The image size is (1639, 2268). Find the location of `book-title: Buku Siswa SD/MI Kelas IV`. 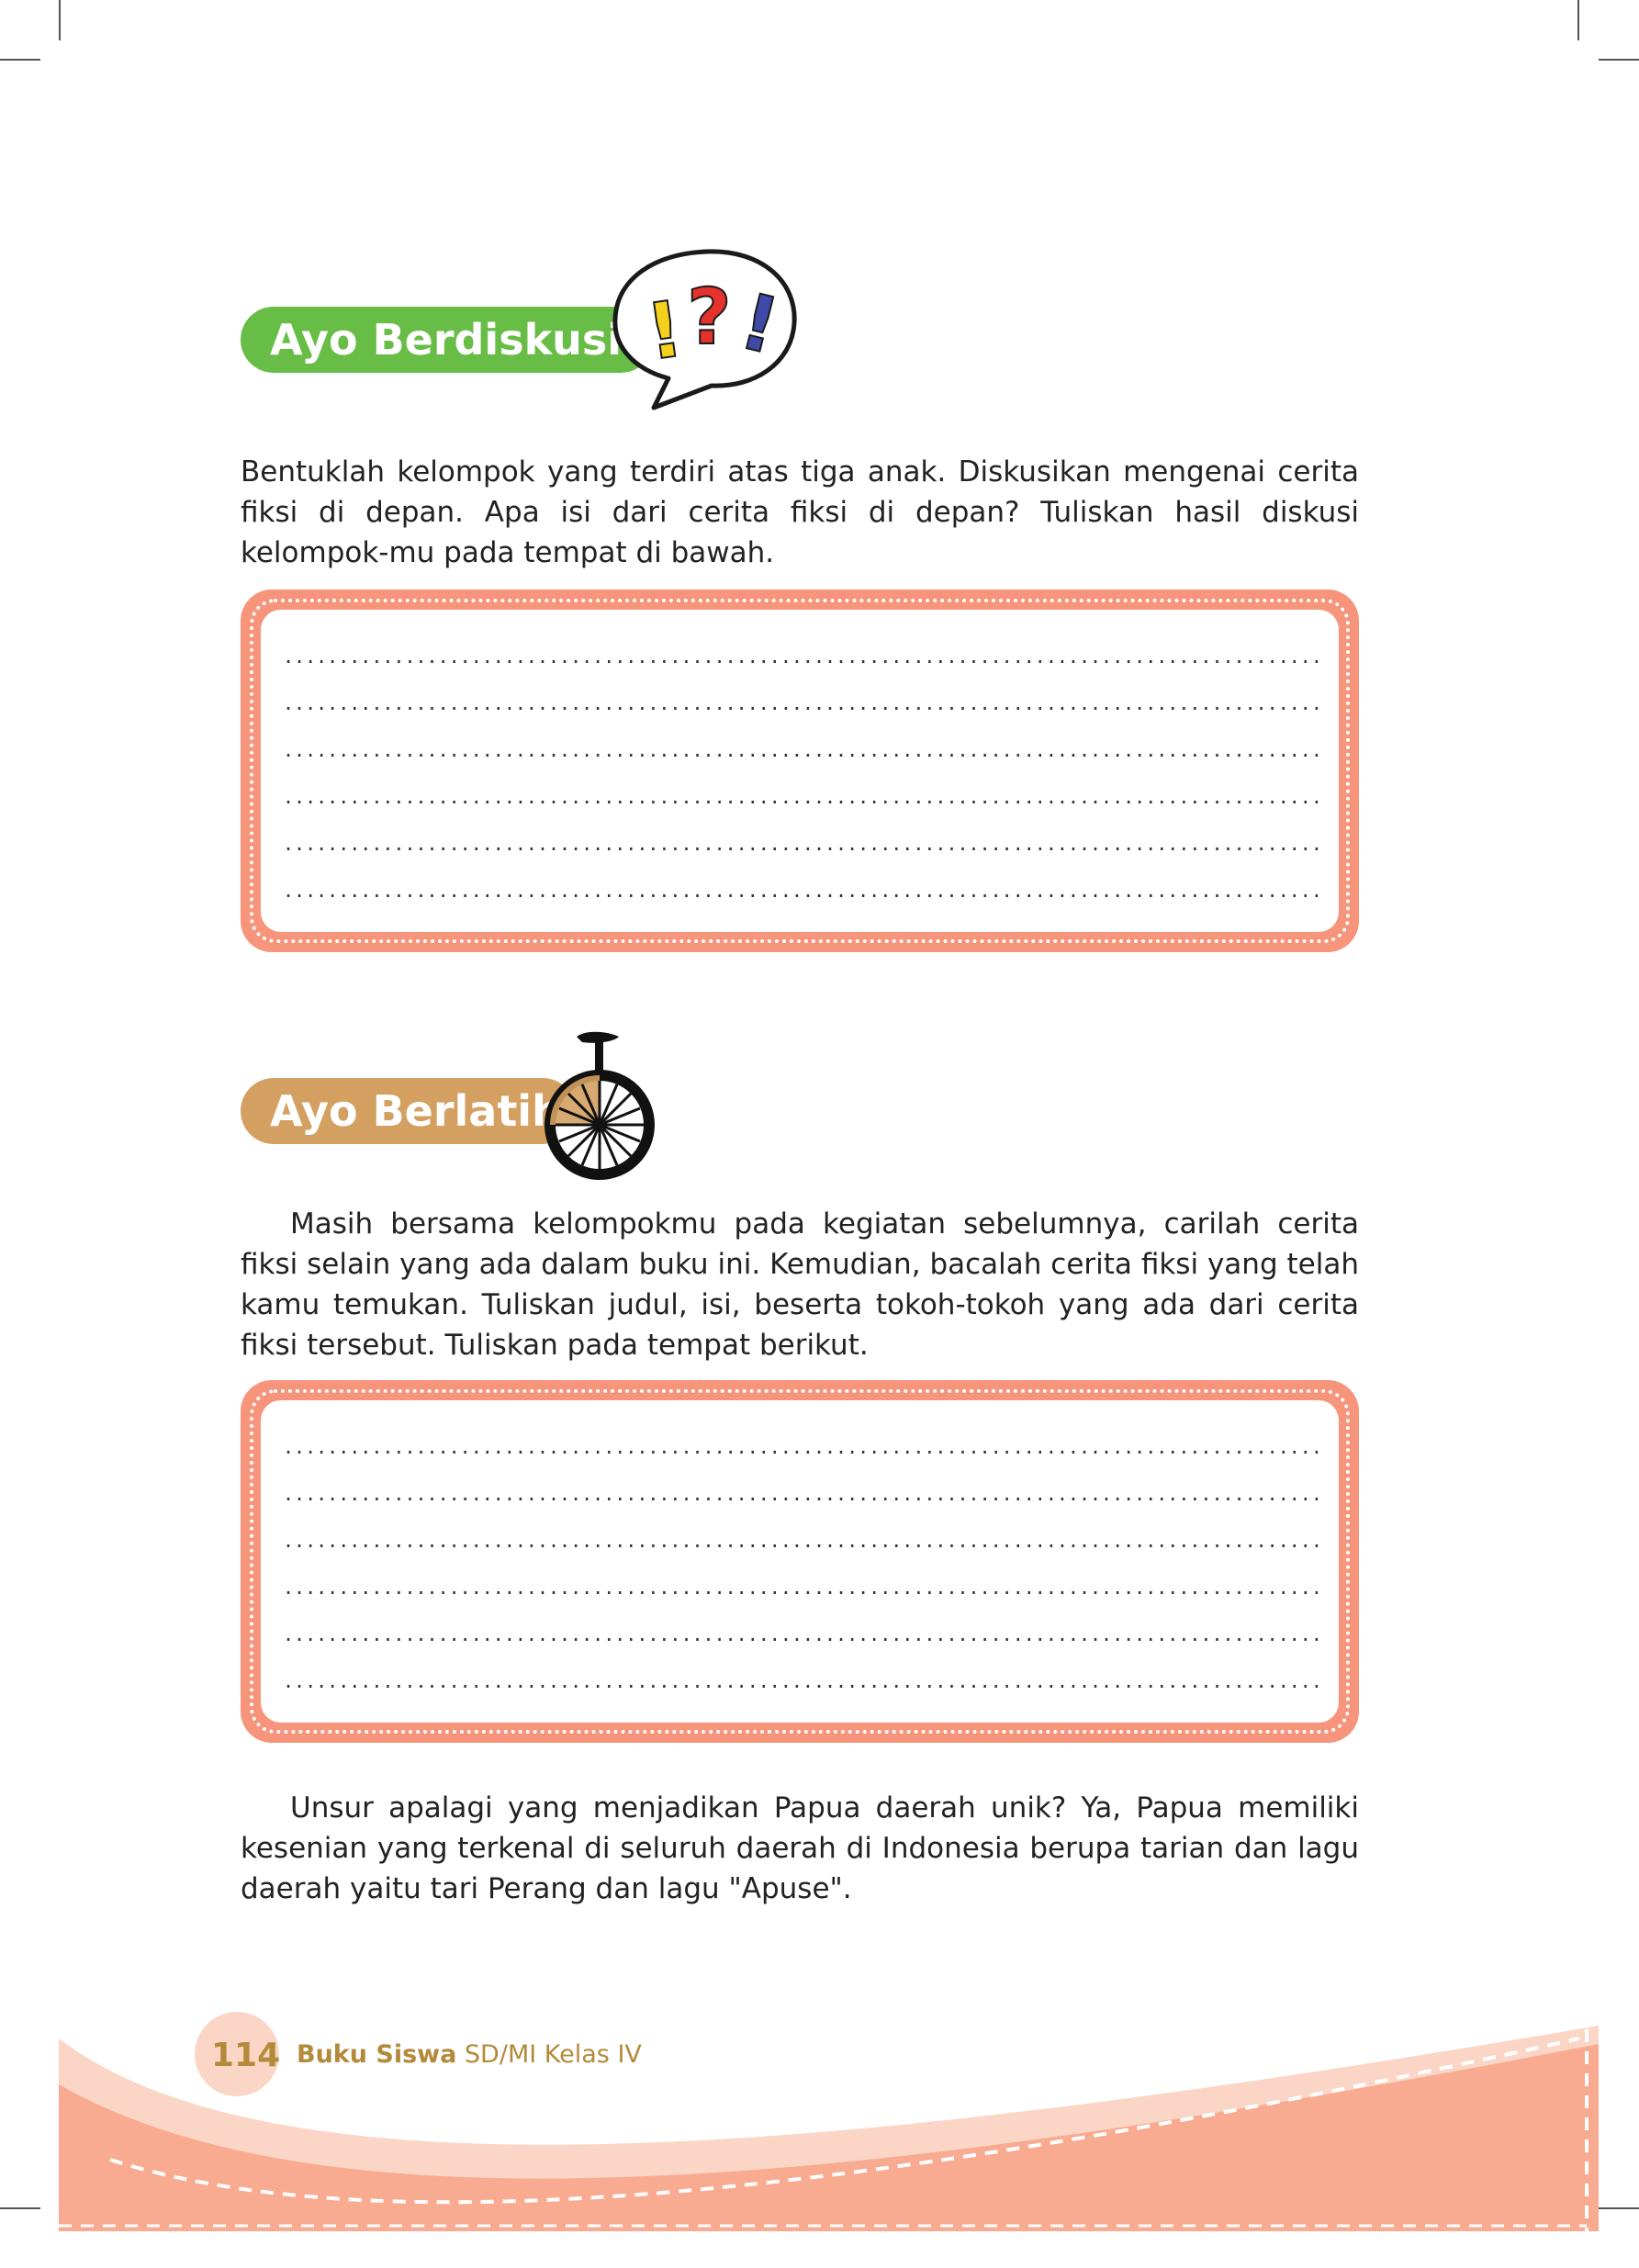

book-title: Buku Siswa SD/MI Kelas IV is located at coordinates (469, 2054).